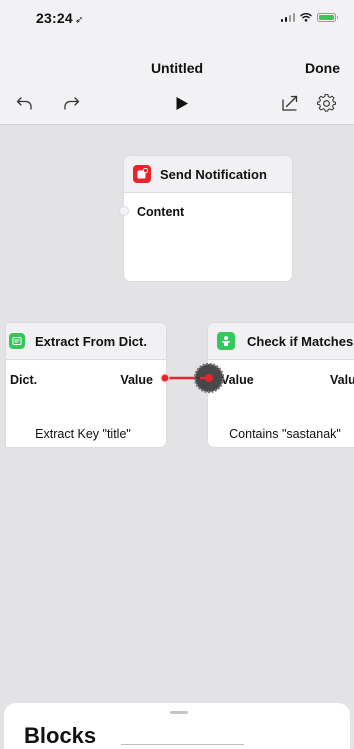 Image resolution: width=354 pixels, height=749 pixels. What do you see at coordinates (91, 341) in the screenshot?
I see `extract-from-dict-title: Extract From Dict.` at bounding box center [91, 341].